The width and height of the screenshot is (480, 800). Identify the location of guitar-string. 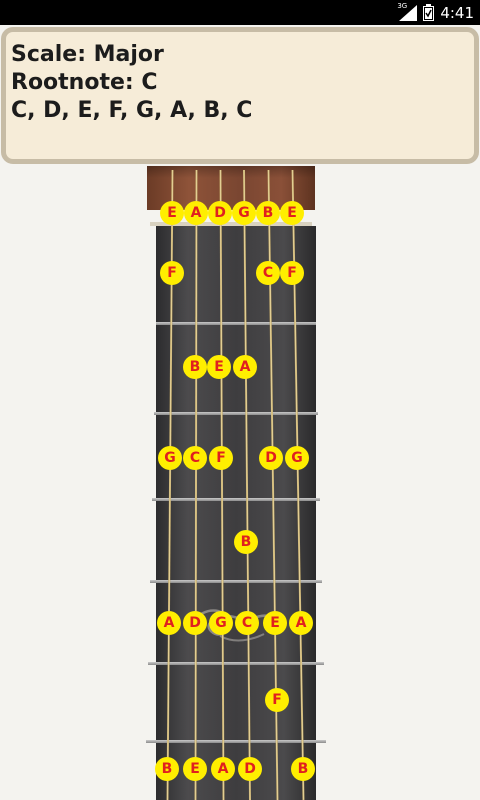
(195, 484).